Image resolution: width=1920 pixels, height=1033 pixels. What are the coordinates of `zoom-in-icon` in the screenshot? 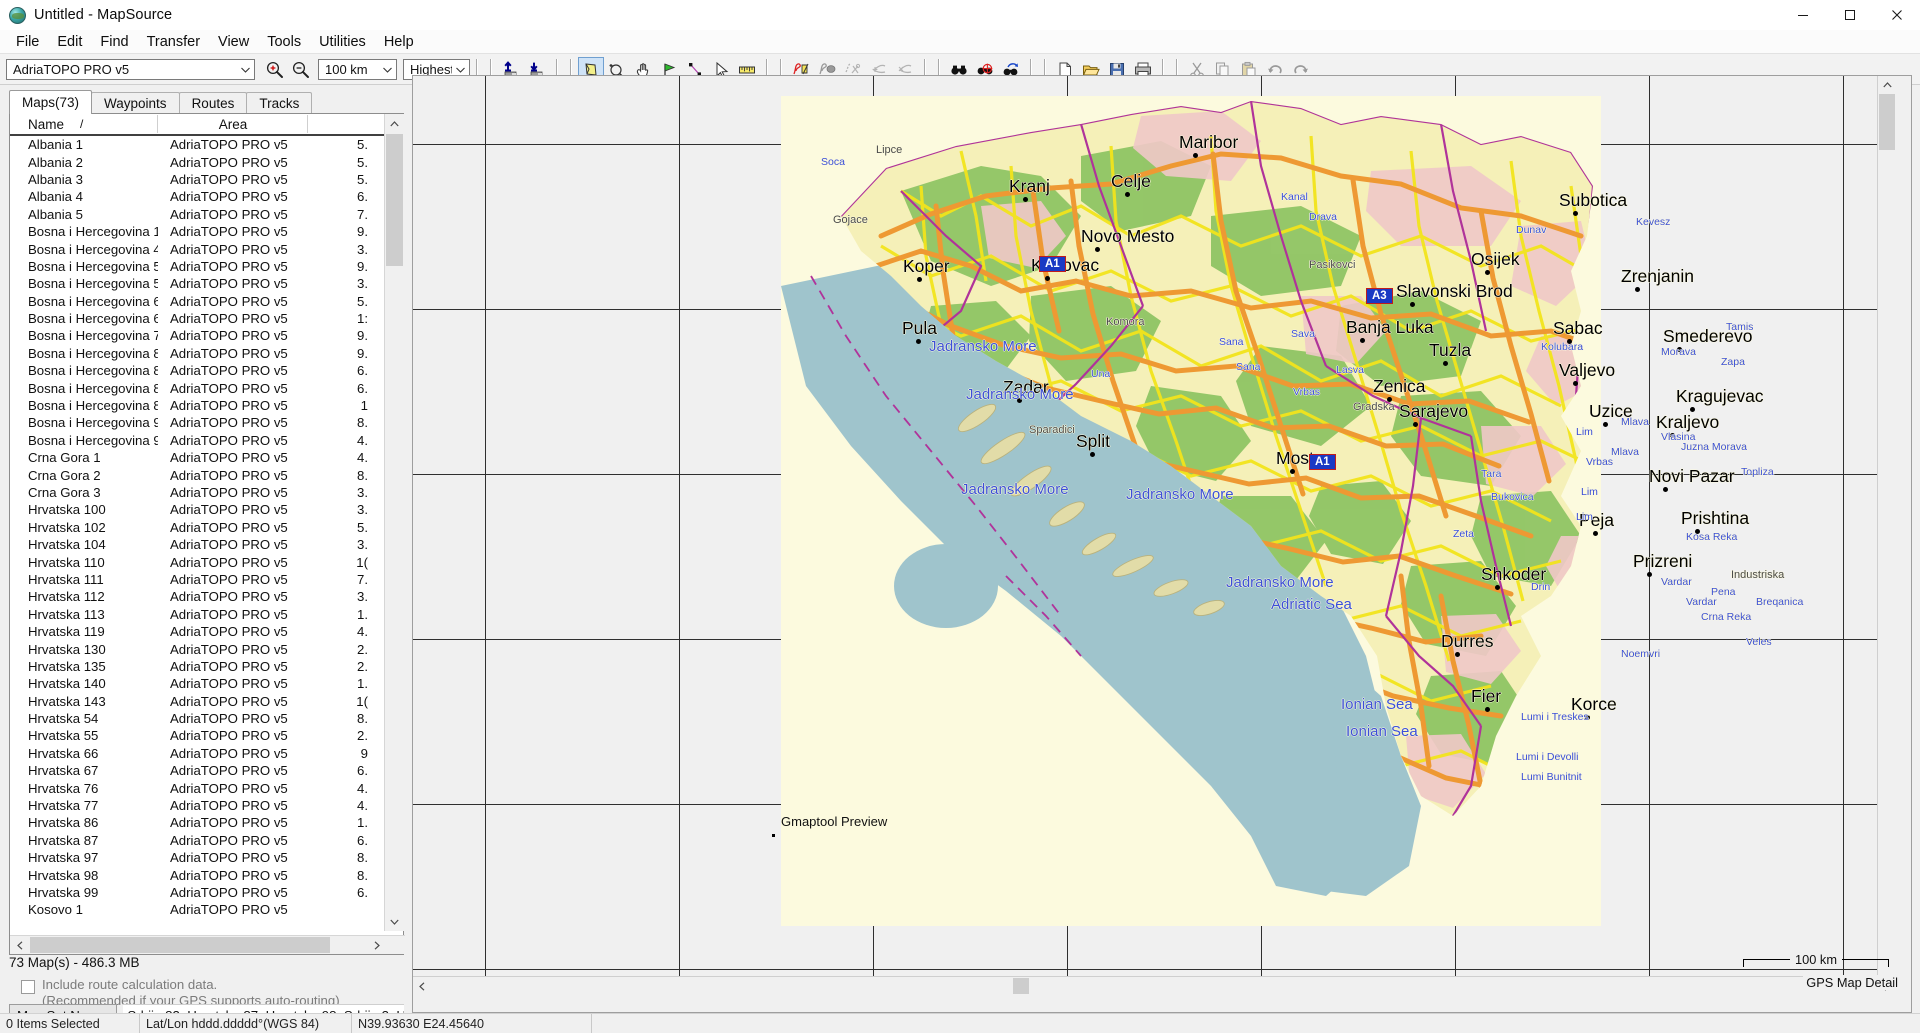 It's located at (274, 70).